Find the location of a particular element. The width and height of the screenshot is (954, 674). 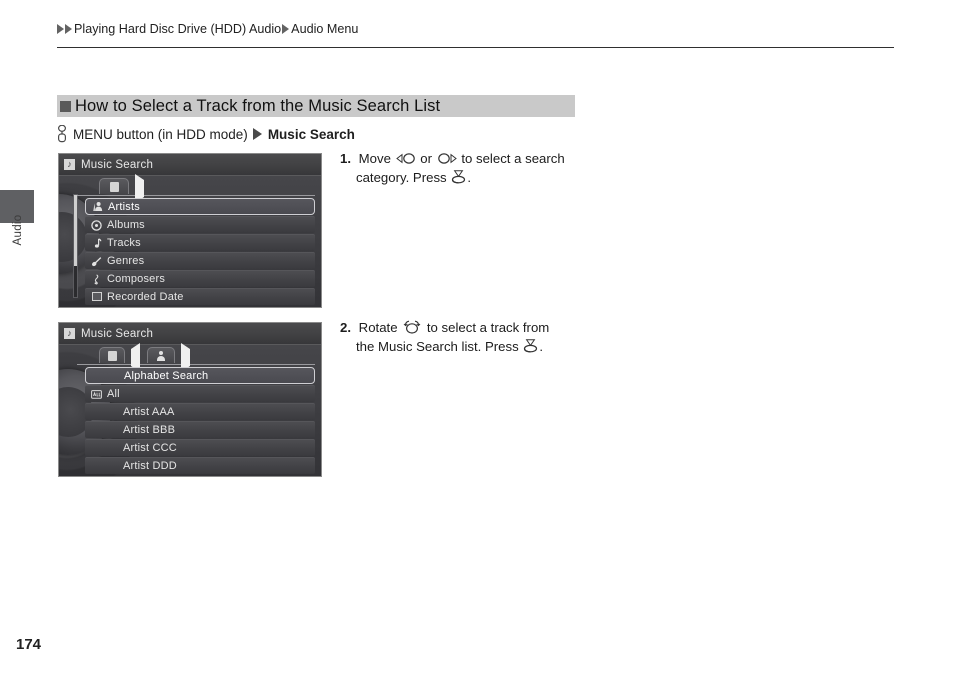

list-item: Alphabet Search is located at coordinates (200, 375).